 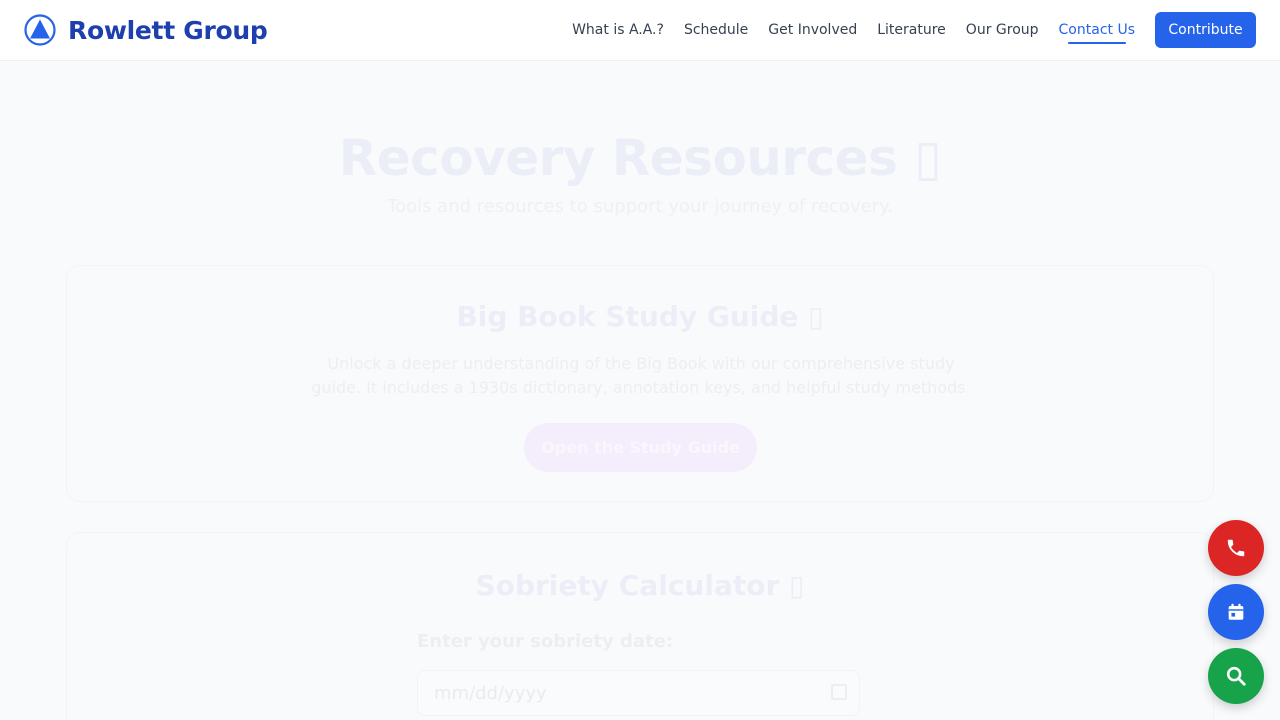 I want to click on nav-item-literature: Literature, so click(x=911, y=30).